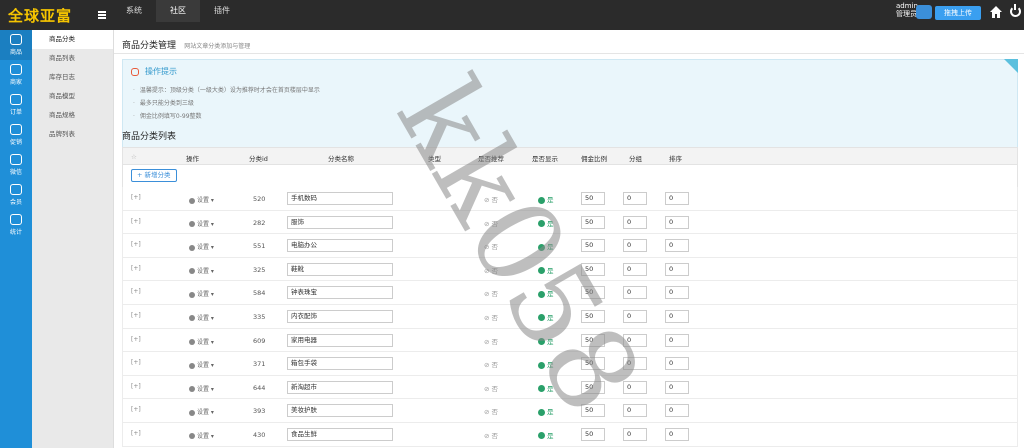 The height and width of the screenshot is (448, 1024). I want to click on category-name-input: 手机数码, so click(340, 198).